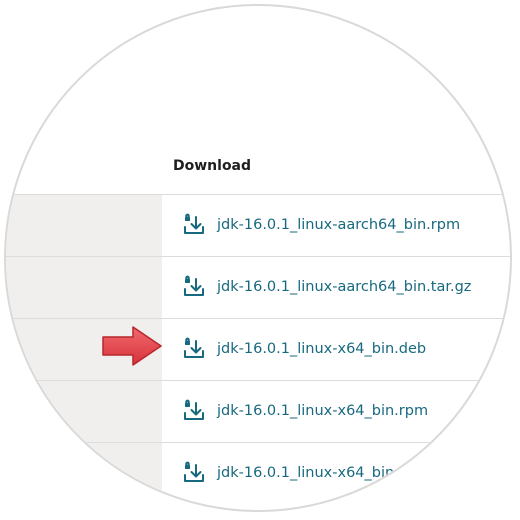 This screenshot has height=520, width=520. Describe the element at coordinates (132, 346) in the screenshot. I see `red-arrow-right-icon` at that location.